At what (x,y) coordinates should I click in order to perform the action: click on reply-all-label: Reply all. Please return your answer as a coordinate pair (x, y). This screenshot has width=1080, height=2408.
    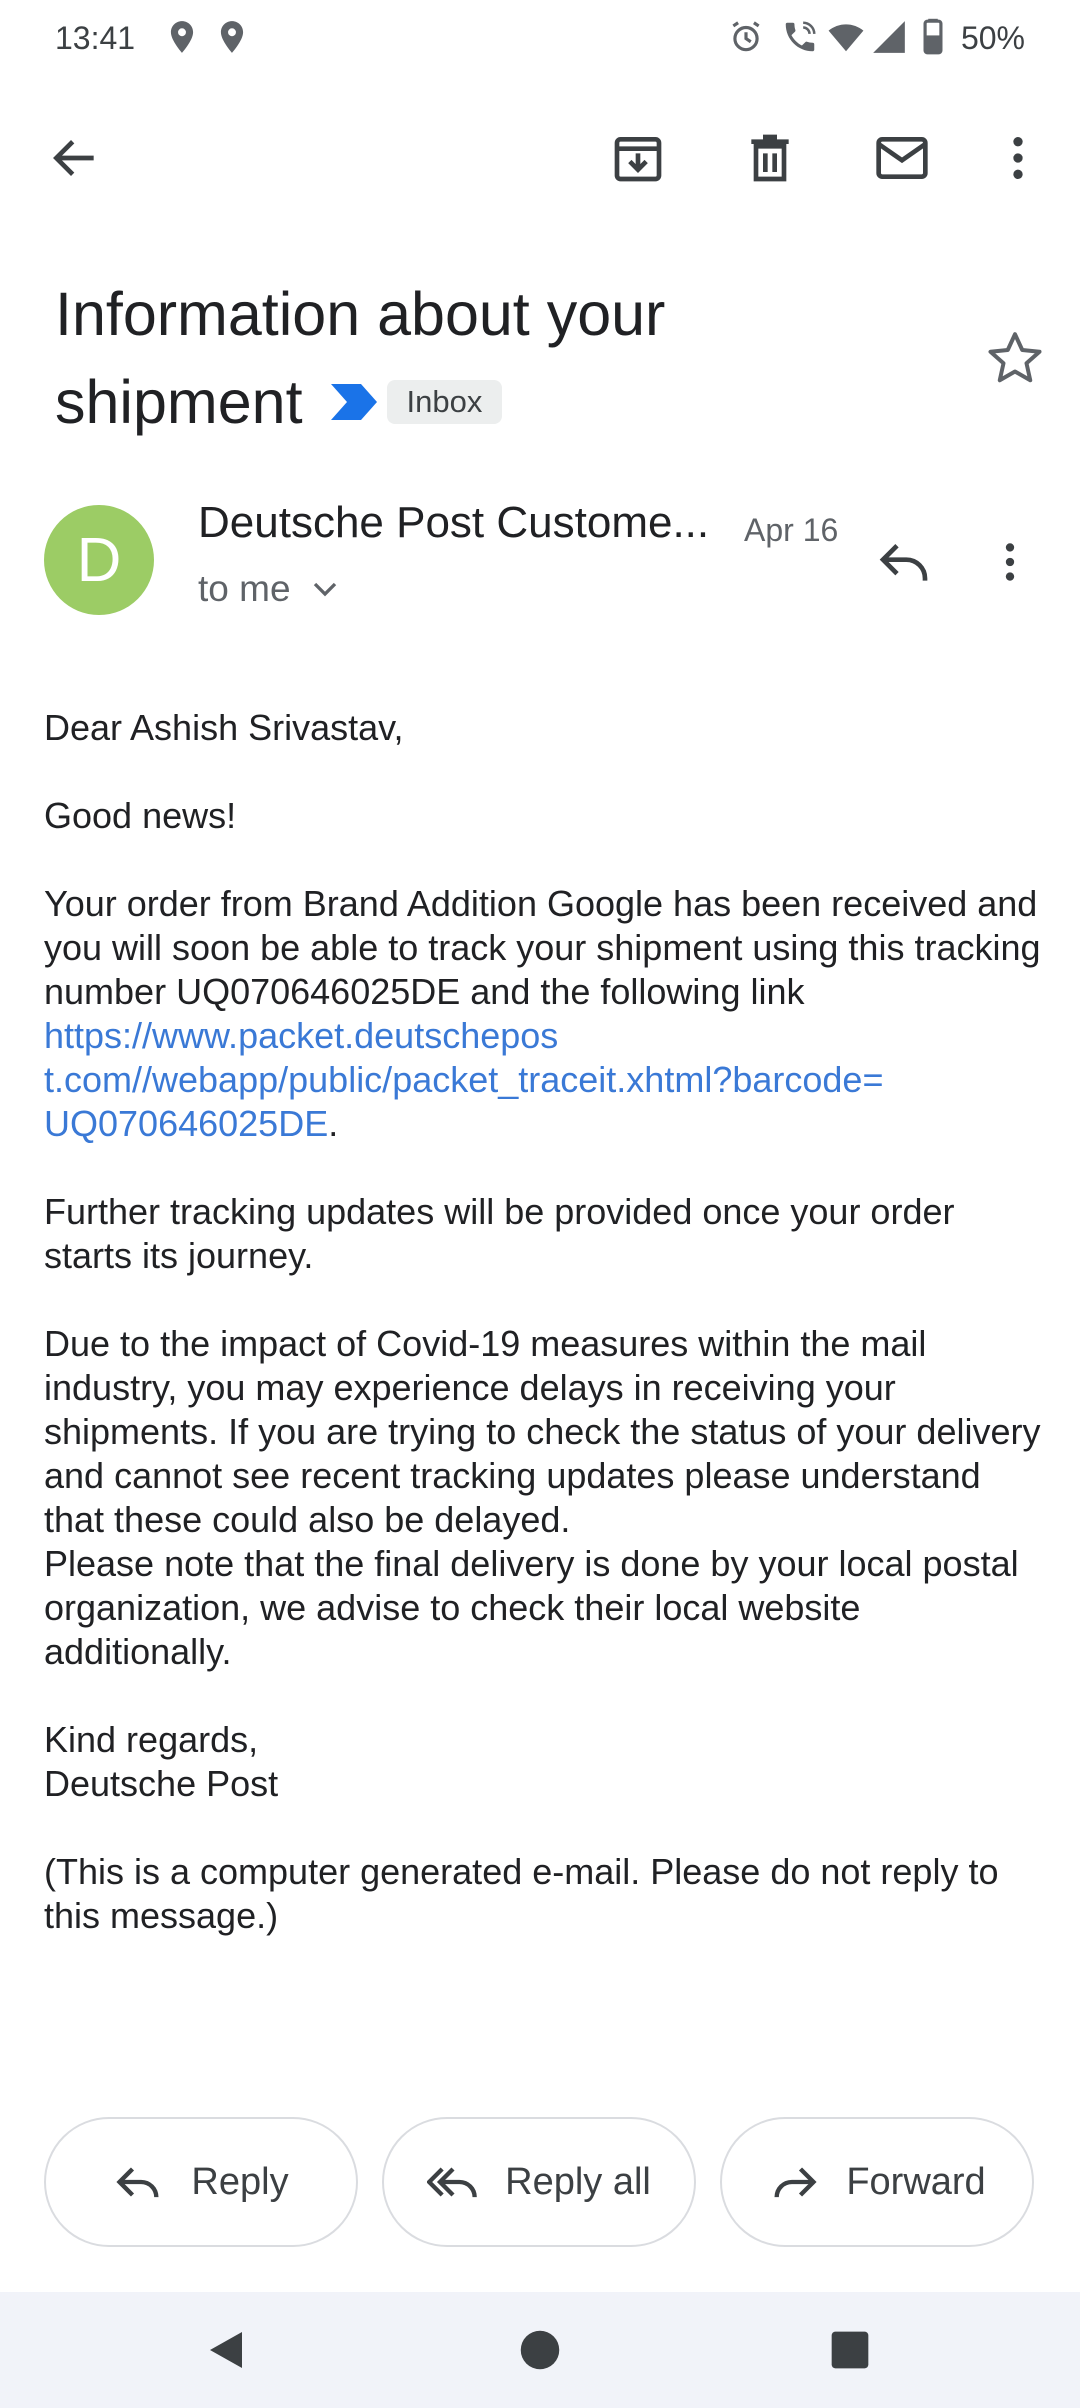
    Looking at the image, I should click on (578, 2181).